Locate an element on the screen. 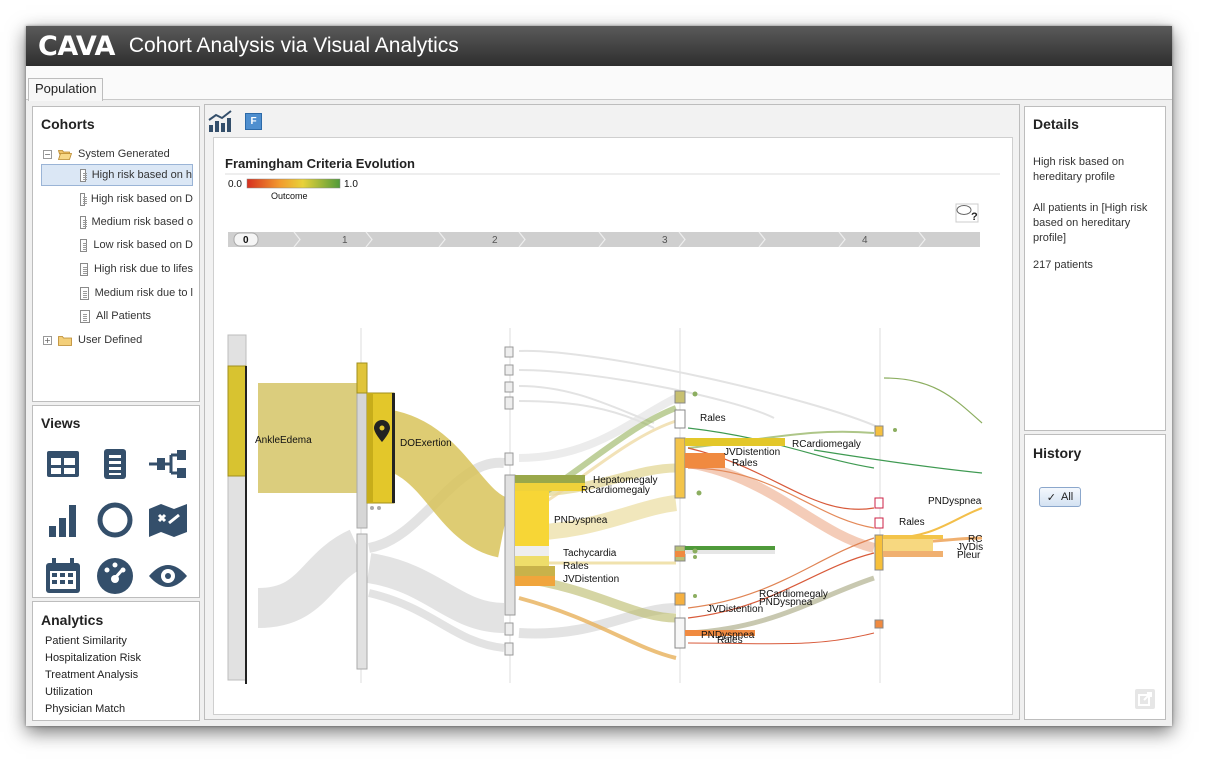  tree-label-user-defined: User Defined is located at coordinates (110, 340).